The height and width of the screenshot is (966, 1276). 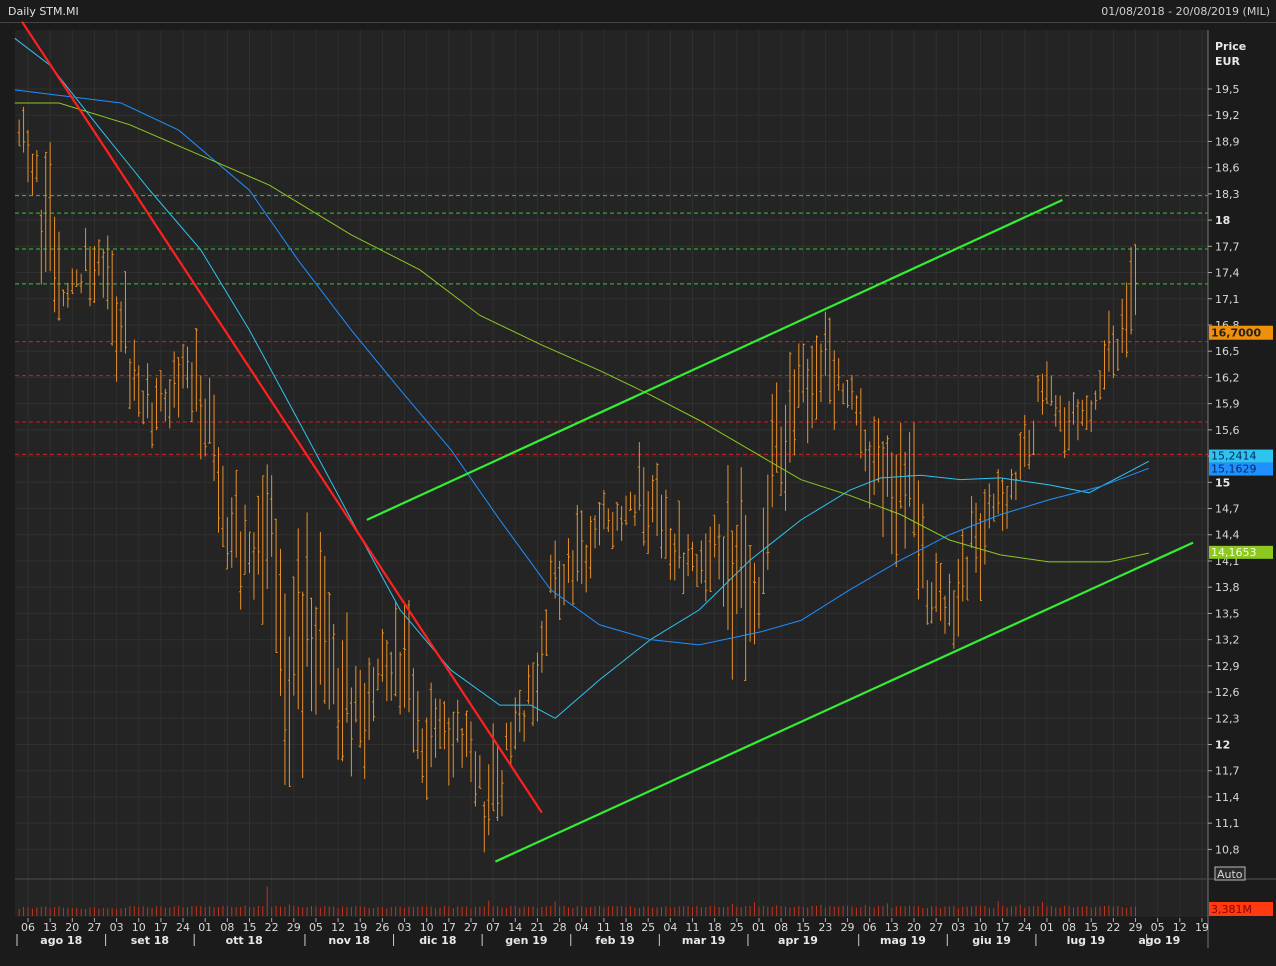 I want to click on y-tick-label: 11,1, so click(x=1227, y=823).